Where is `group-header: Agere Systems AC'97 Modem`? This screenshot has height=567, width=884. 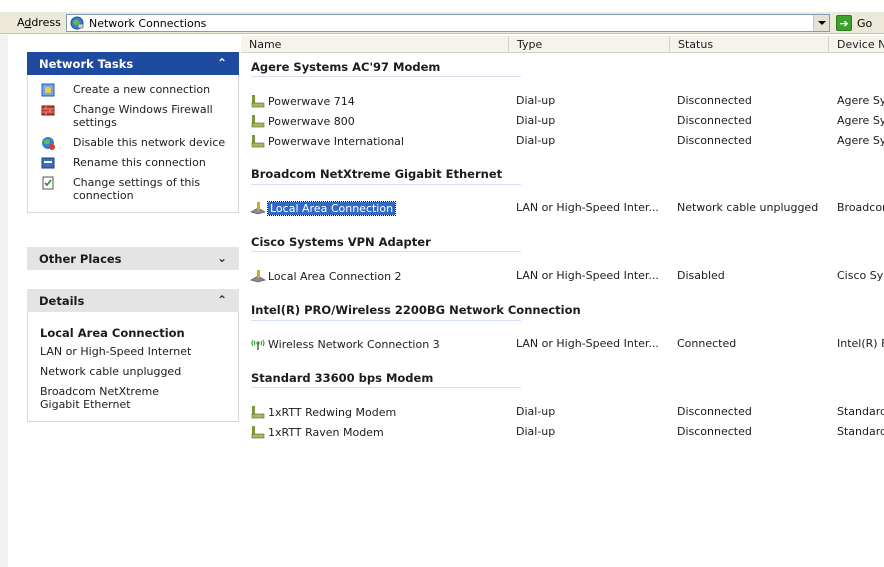
group-header: Agere Systems AC'97 Modem is located at coordinates (346, 67).